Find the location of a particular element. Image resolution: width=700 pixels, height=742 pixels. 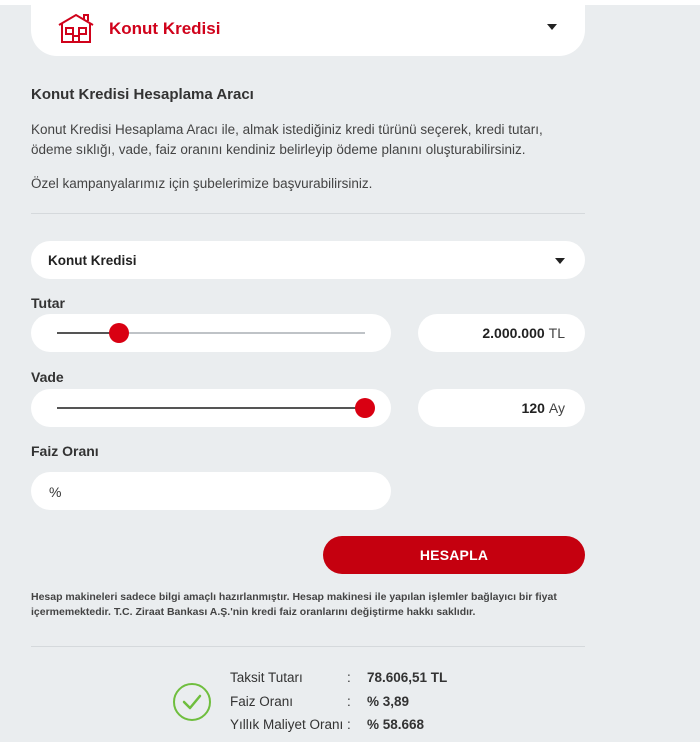

loan-type-select: Konut Kredisi is located at coordinates (308, 260).